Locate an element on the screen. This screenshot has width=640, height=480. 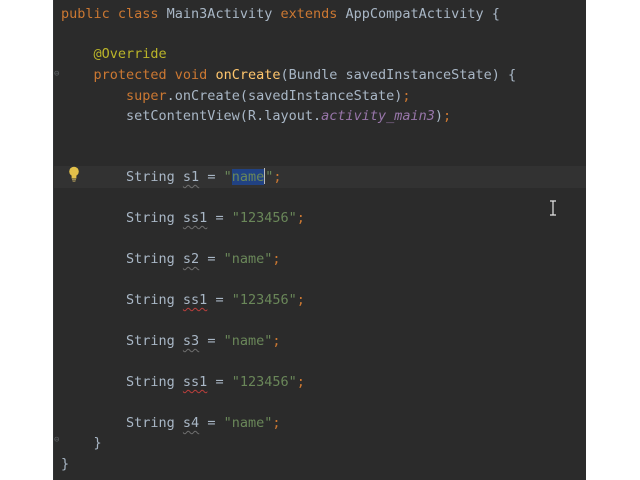
code-line: String s3 = "name"; is located at coordinates (171, 341).